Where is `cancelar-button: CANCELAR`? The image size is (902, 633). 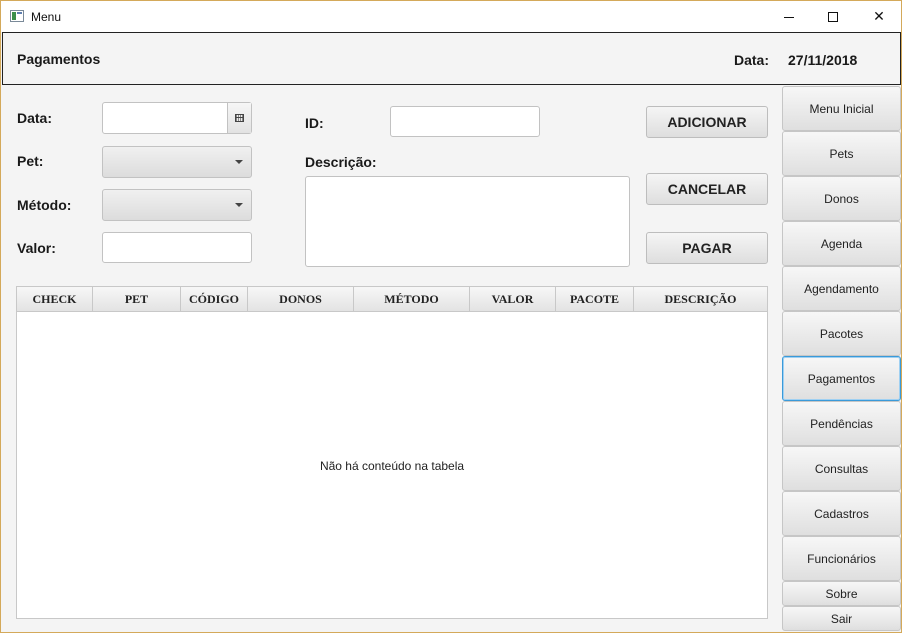 cancelar-button: CANCELAR is located at coordinates (707, 189).